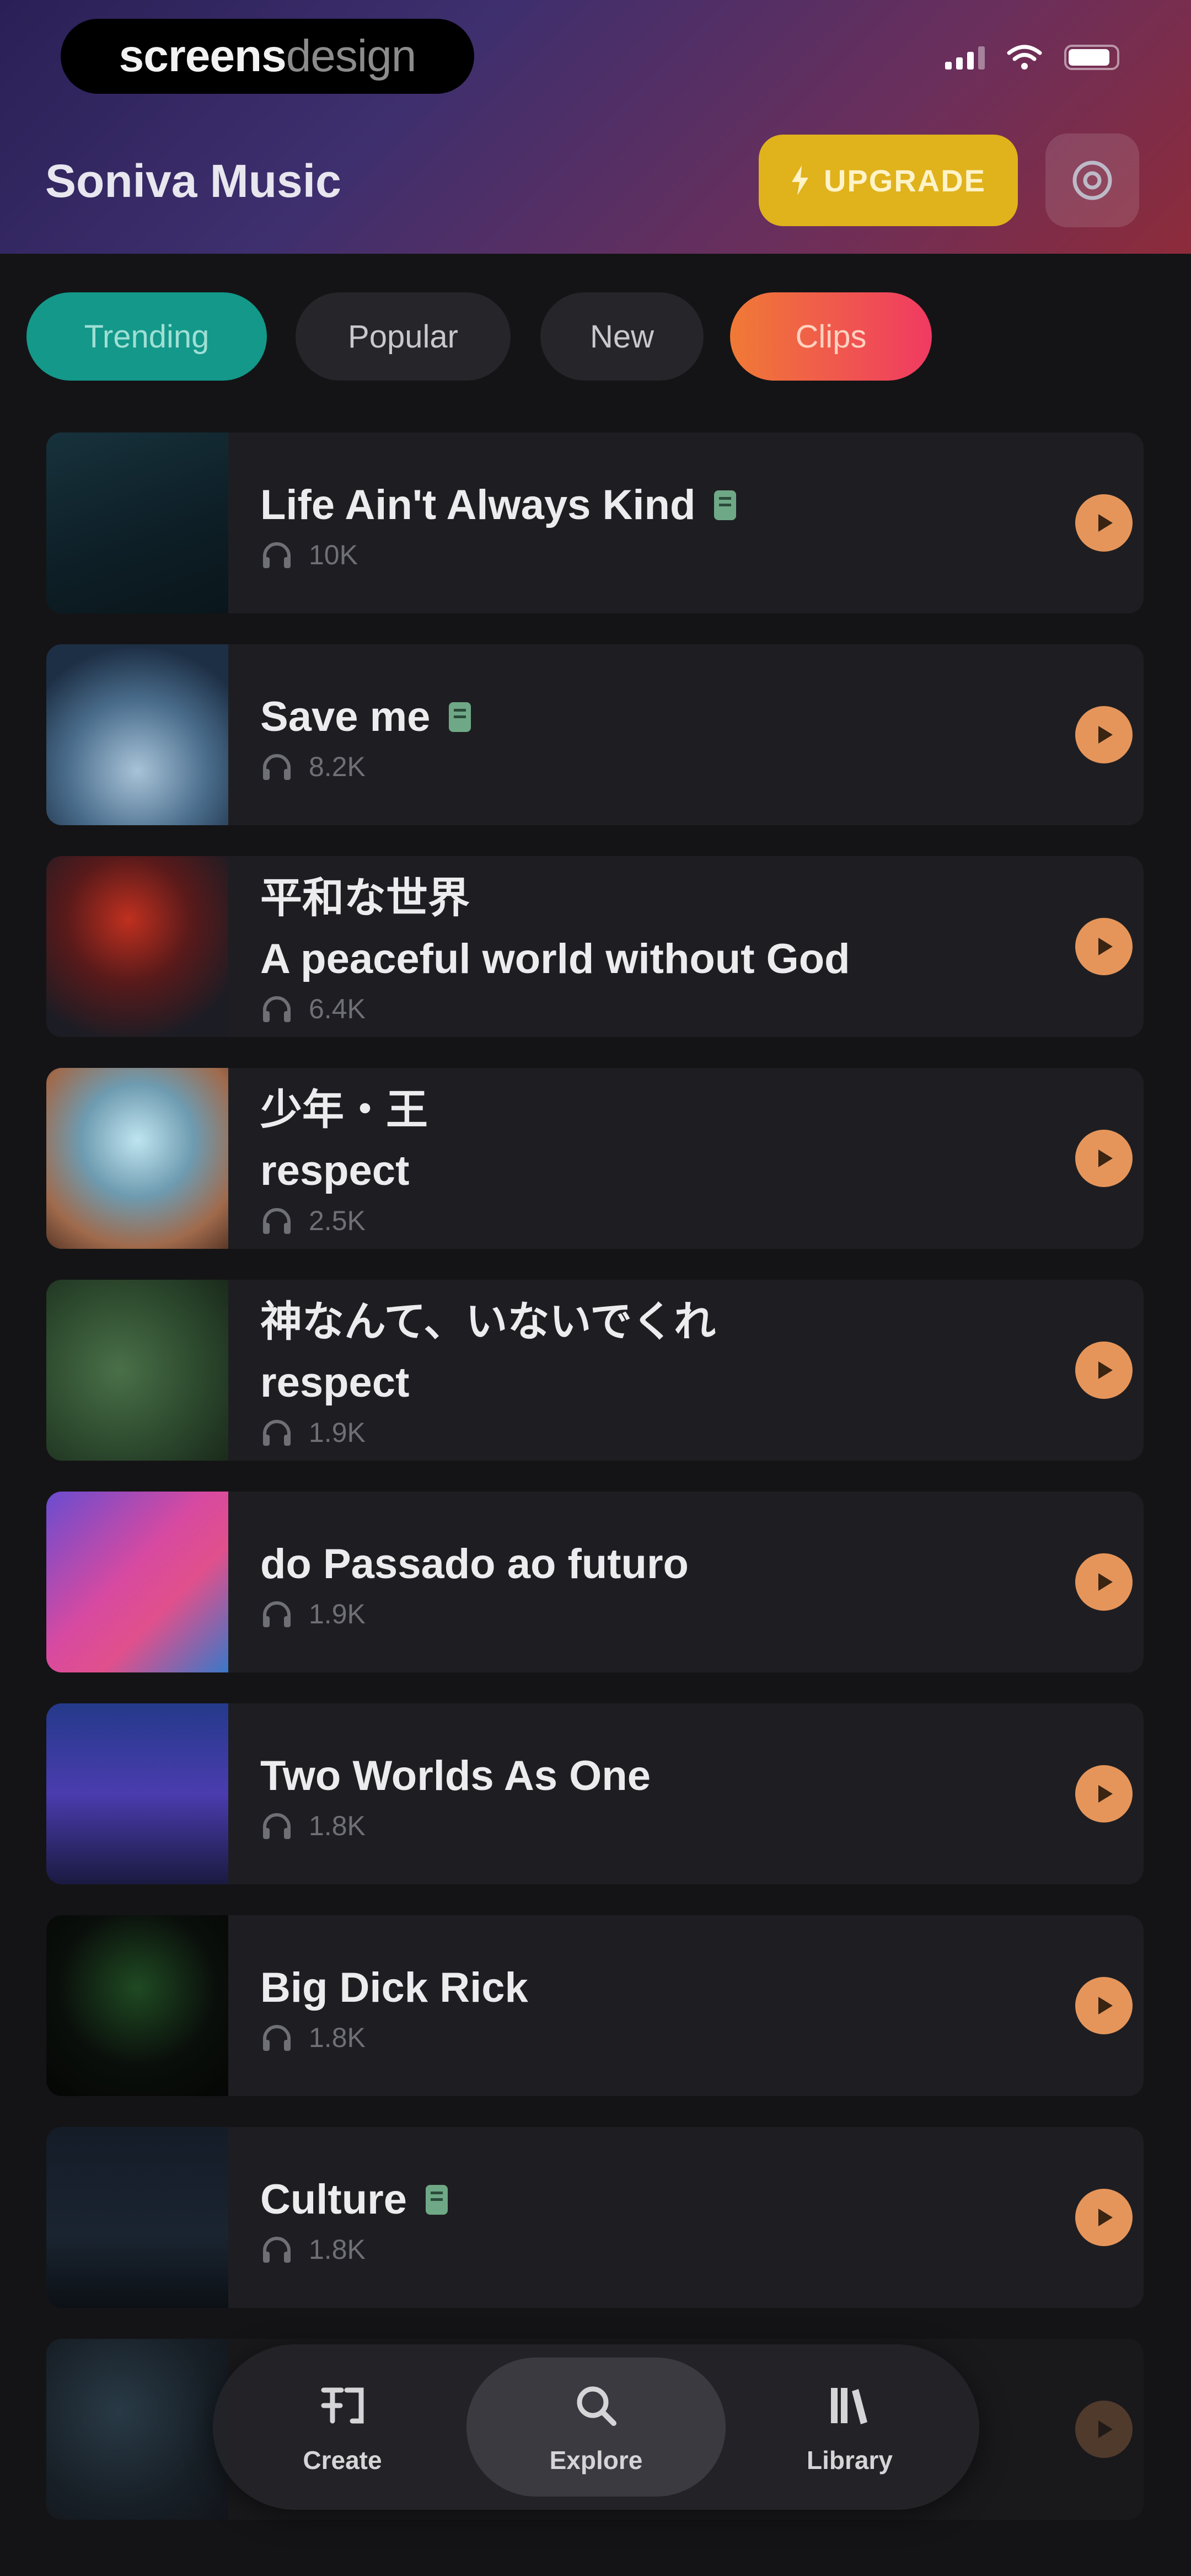  I want to click on track-title: 少年・王, so click(344, 1110).